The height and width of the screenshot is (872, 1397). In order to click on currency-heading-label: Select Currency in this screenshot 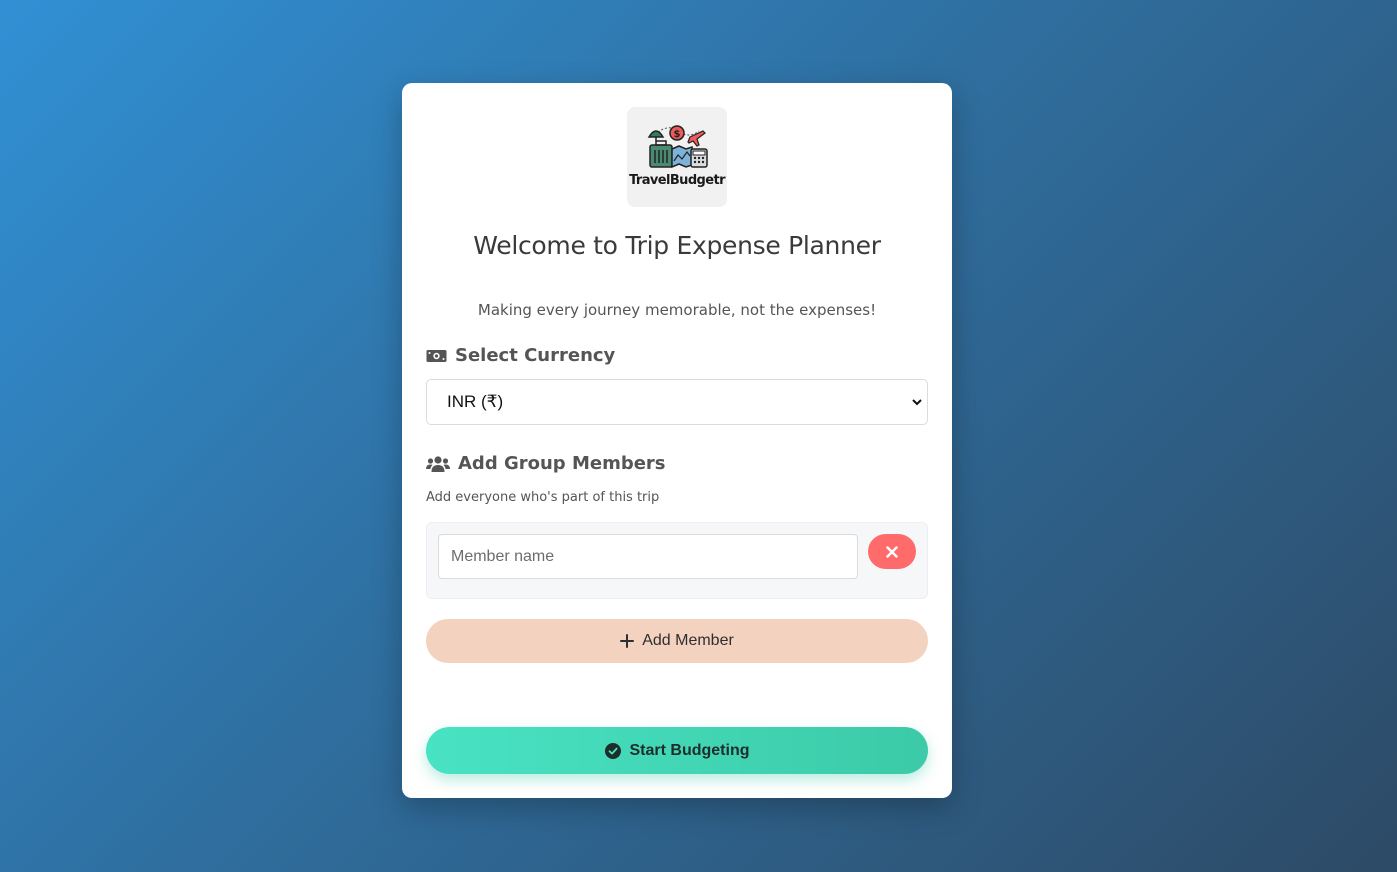, I will do `click(535, 355)`.